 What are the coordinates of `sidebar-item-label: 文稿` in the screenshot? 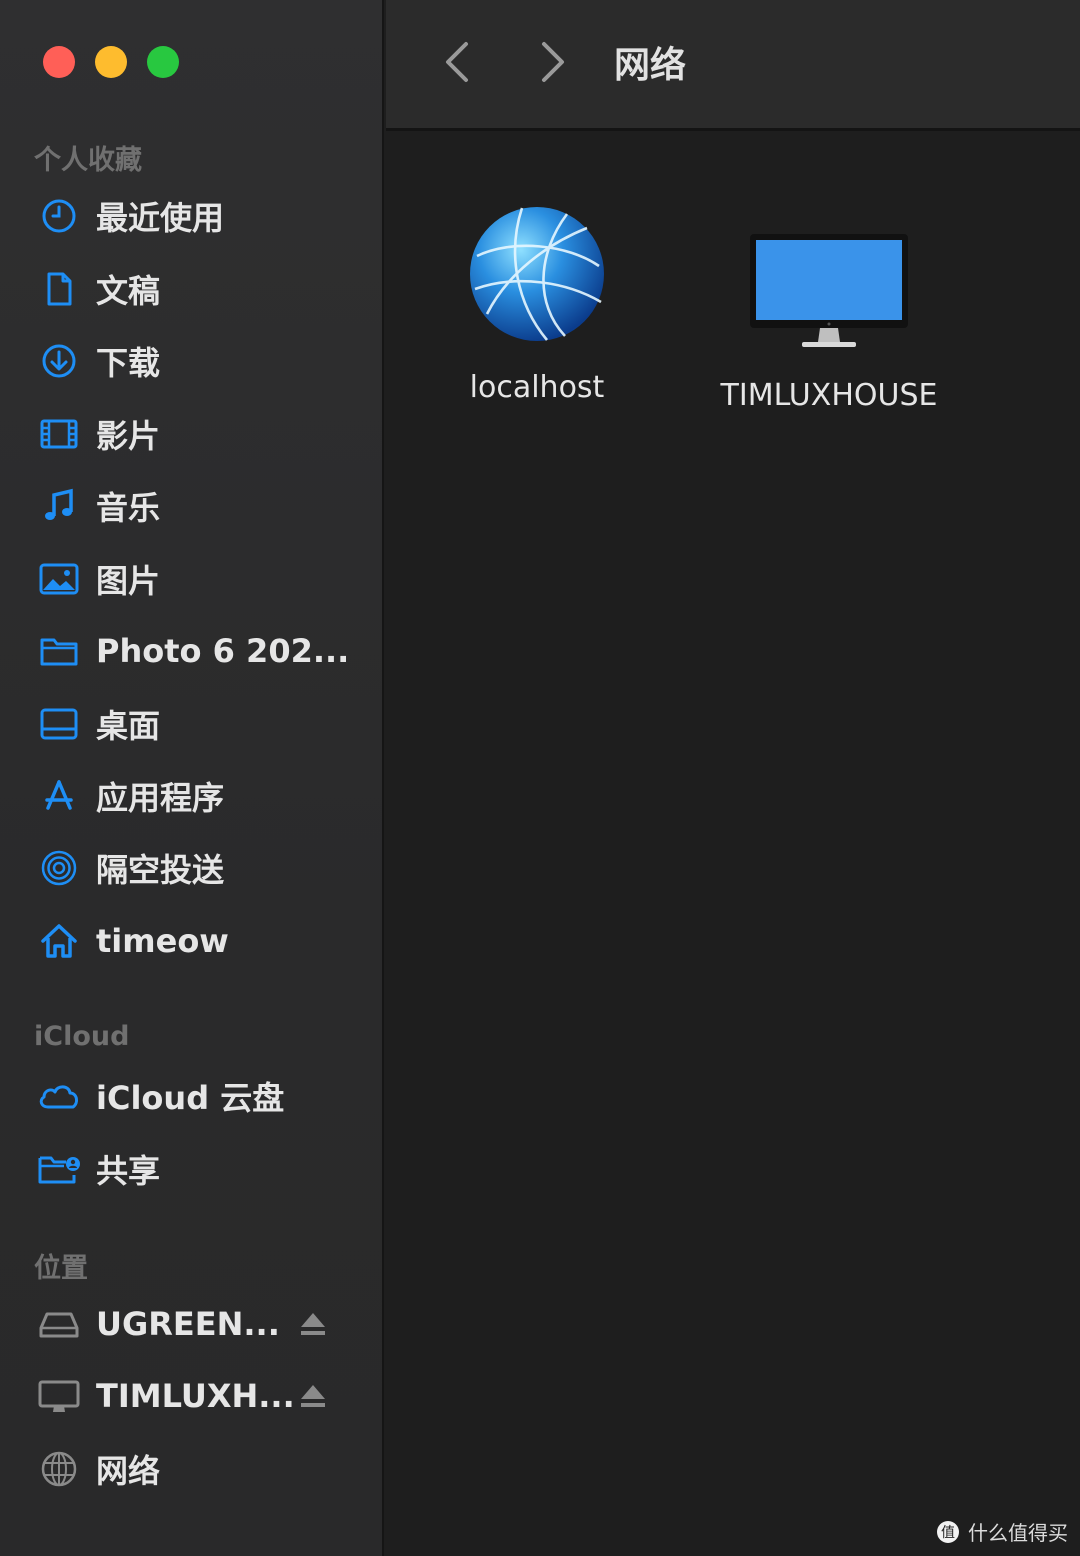 It's located at (128, 291).